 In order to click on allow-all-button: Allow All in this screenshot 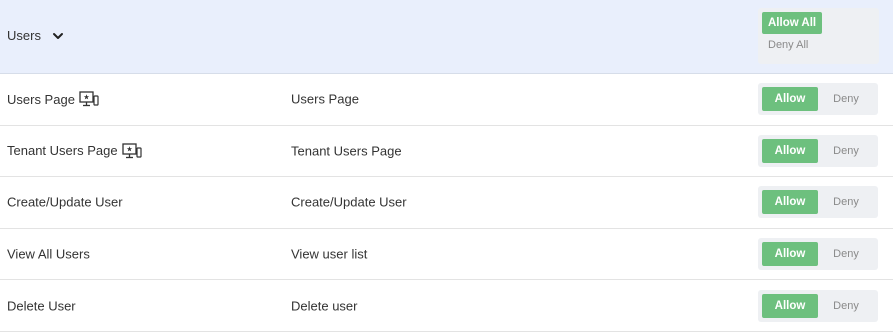, I will do `click(792, 23)`.